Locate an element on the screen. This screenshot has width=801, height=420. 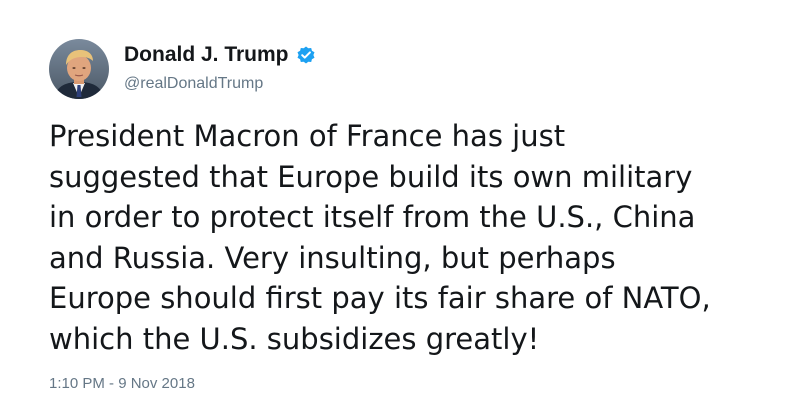
tweet-timestamp: 1:10 PM - 9 Nov 2018 is located at coordinates (122, 383).